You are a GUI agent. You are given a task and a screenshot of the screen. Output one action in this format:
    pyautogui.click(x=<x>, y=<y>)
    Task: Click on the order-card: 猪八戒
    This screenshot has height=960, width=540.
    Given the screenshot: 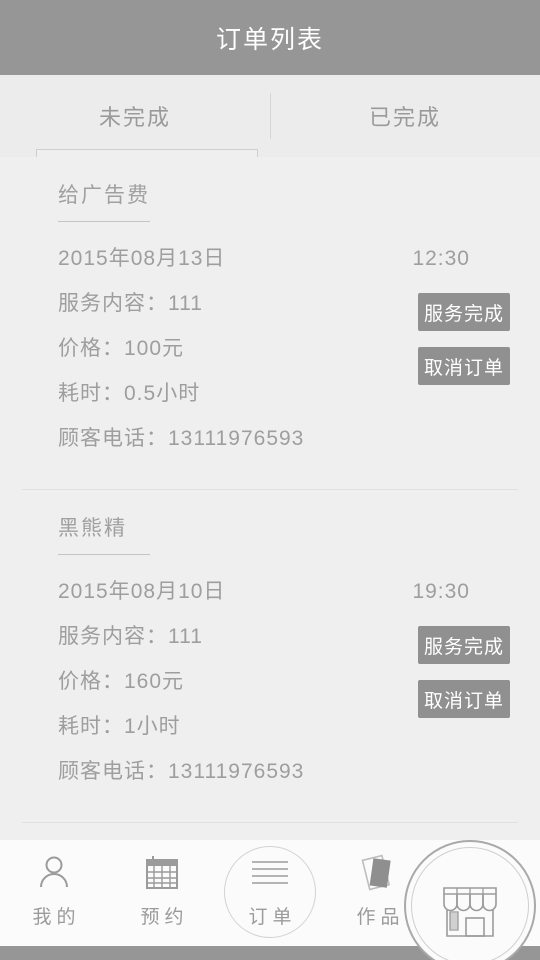 What is the action you would take?
    pyautogui.click(x=270, y=831)
    